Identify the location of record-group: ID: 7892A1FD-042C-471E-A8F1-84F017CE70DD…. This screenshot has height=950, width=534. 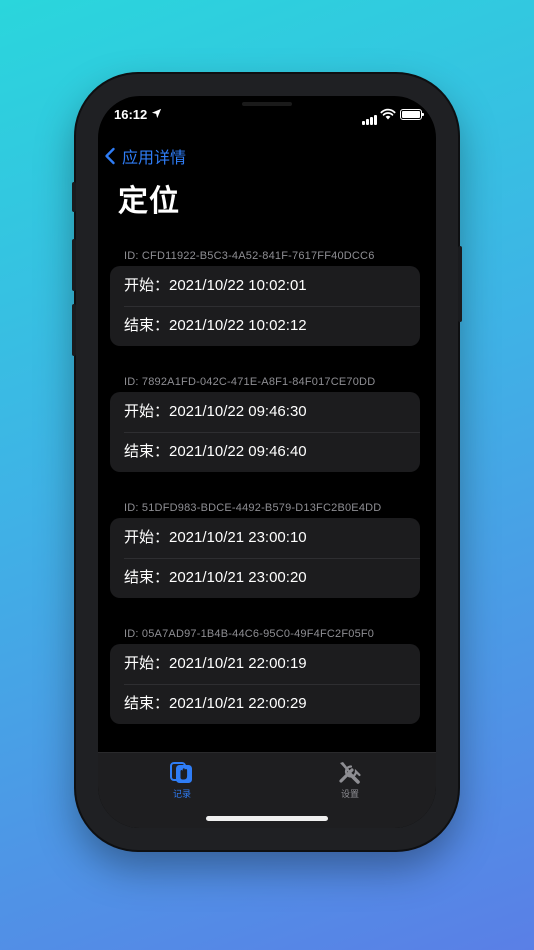
(265, 422).